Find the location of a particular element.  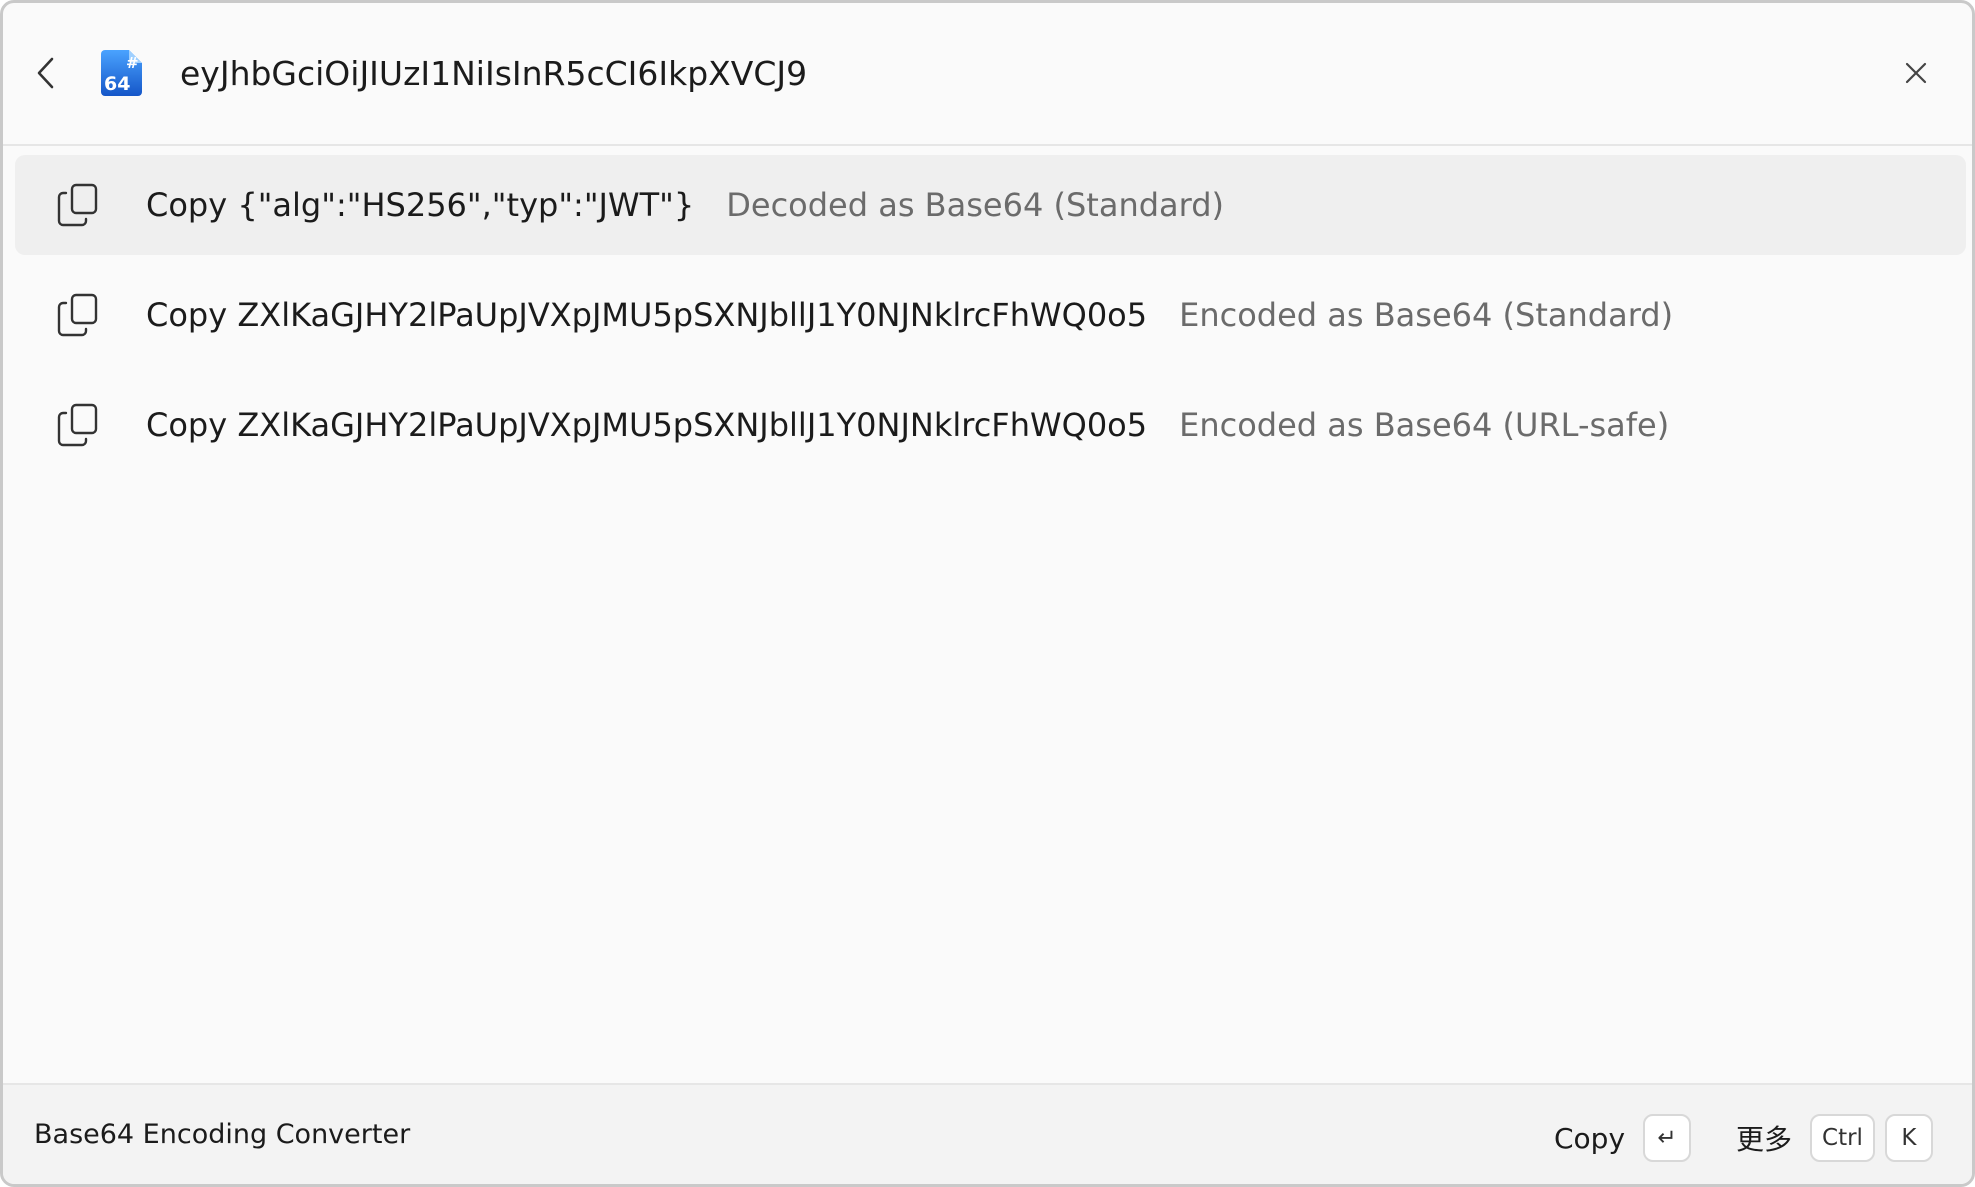

enter-key-hint: ↵ is located at coordinates (1667, 1138).